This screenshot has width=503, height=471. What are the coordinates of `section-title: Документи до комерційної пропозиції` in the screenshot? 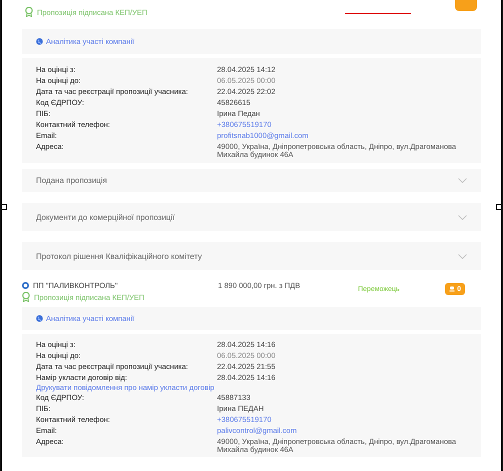 It's located at (105, 217).